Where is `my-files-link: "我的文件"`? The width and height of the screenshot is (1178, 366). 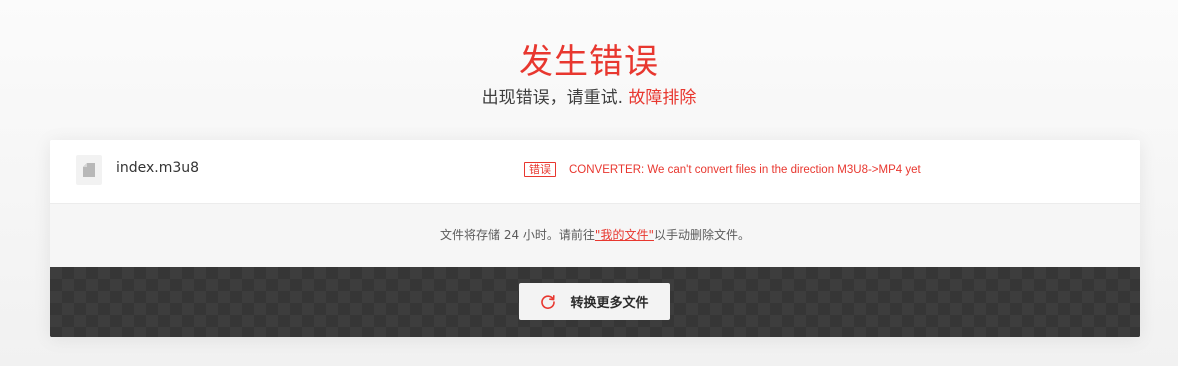 my-files-link: "我的文件" is located at coordinates (624, 235).